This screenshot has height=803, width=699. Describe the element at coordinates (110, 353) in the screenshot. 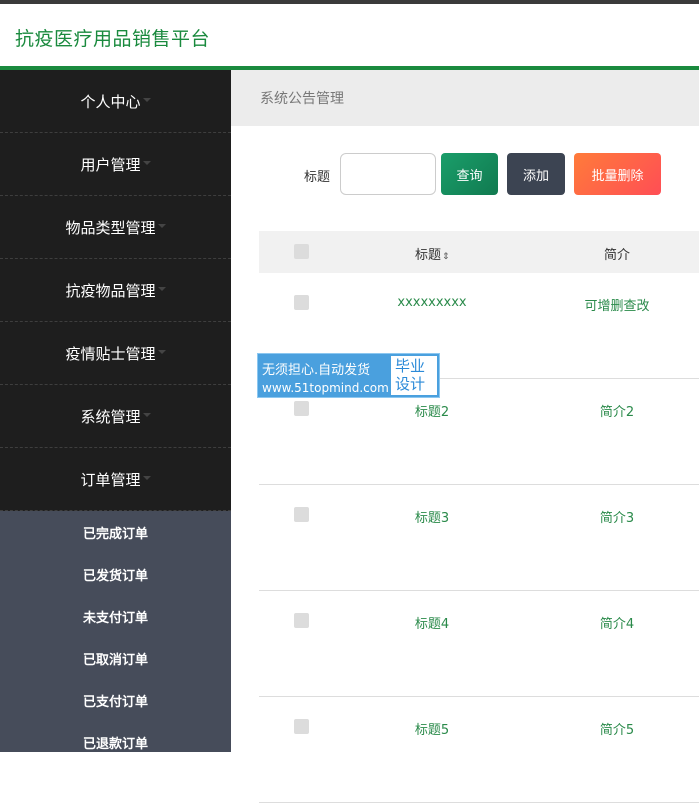

I see `sidebar-item-label: 疫情贴士管理` at that location.